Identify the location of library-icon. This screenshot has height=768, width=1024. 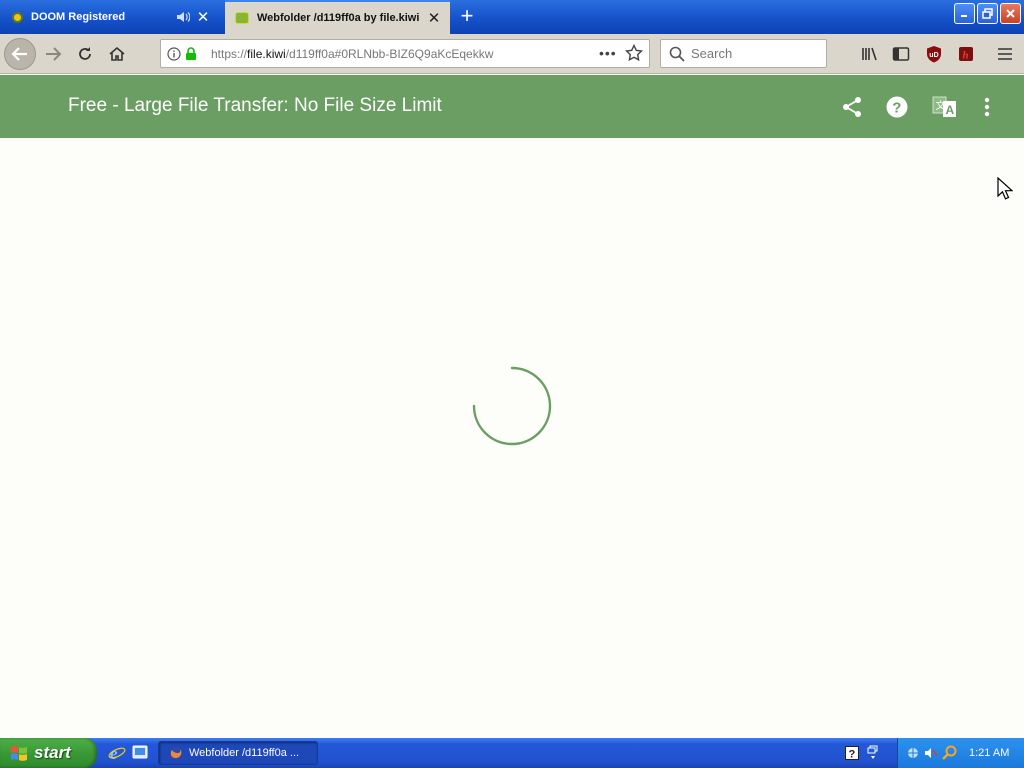
(869, 54).